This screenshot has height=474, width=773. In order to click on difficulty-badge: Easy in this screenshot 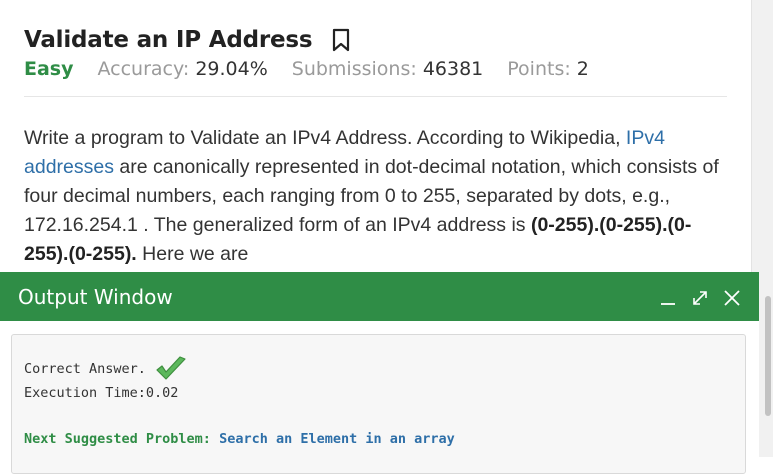, I will do `click(49, 69)`.